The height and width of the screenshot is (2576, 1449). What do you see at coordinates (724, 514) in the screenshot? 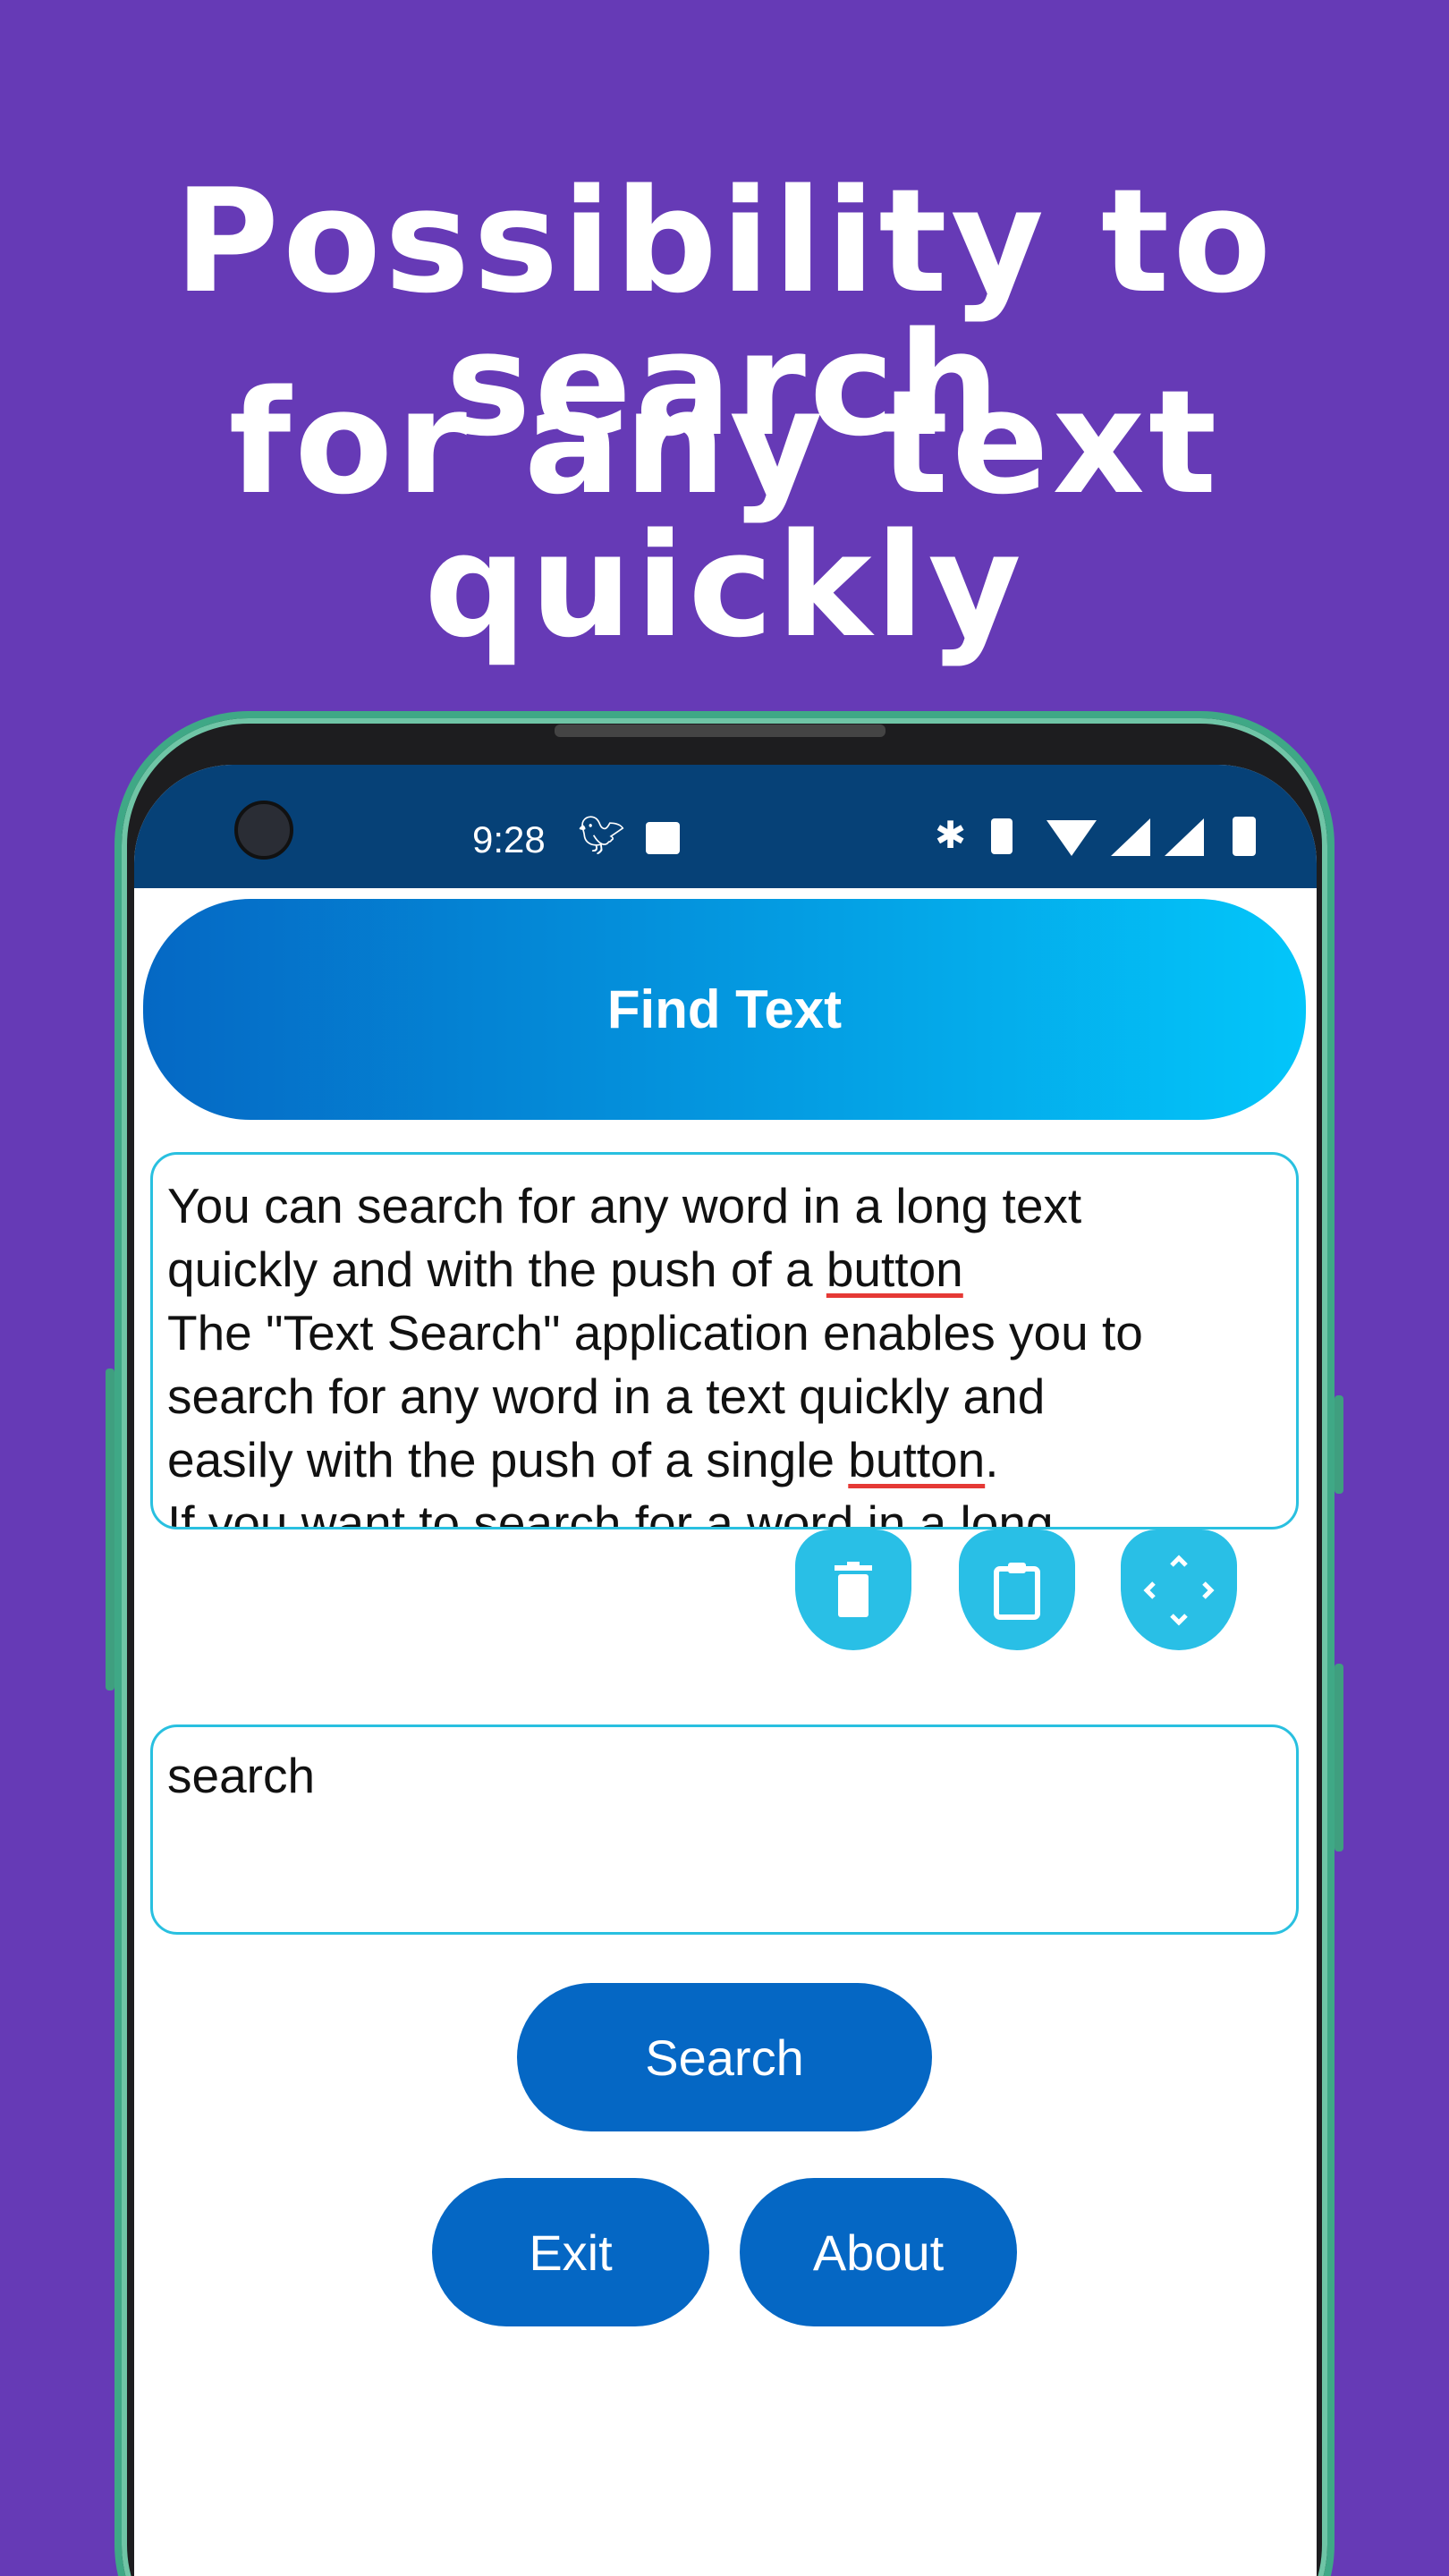
I see `promo-headline-line2: for any text quickly` at bounding box center [724, 514].